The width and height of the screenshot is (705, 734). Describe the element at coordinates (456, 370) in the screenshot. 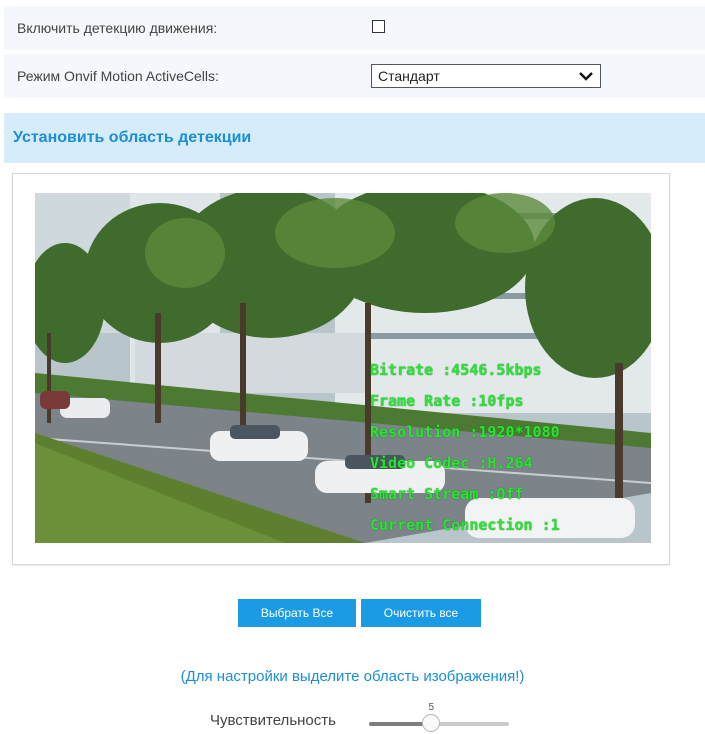

I see `osd-bitrate: Bitrate :4546.5kbps` at that location.